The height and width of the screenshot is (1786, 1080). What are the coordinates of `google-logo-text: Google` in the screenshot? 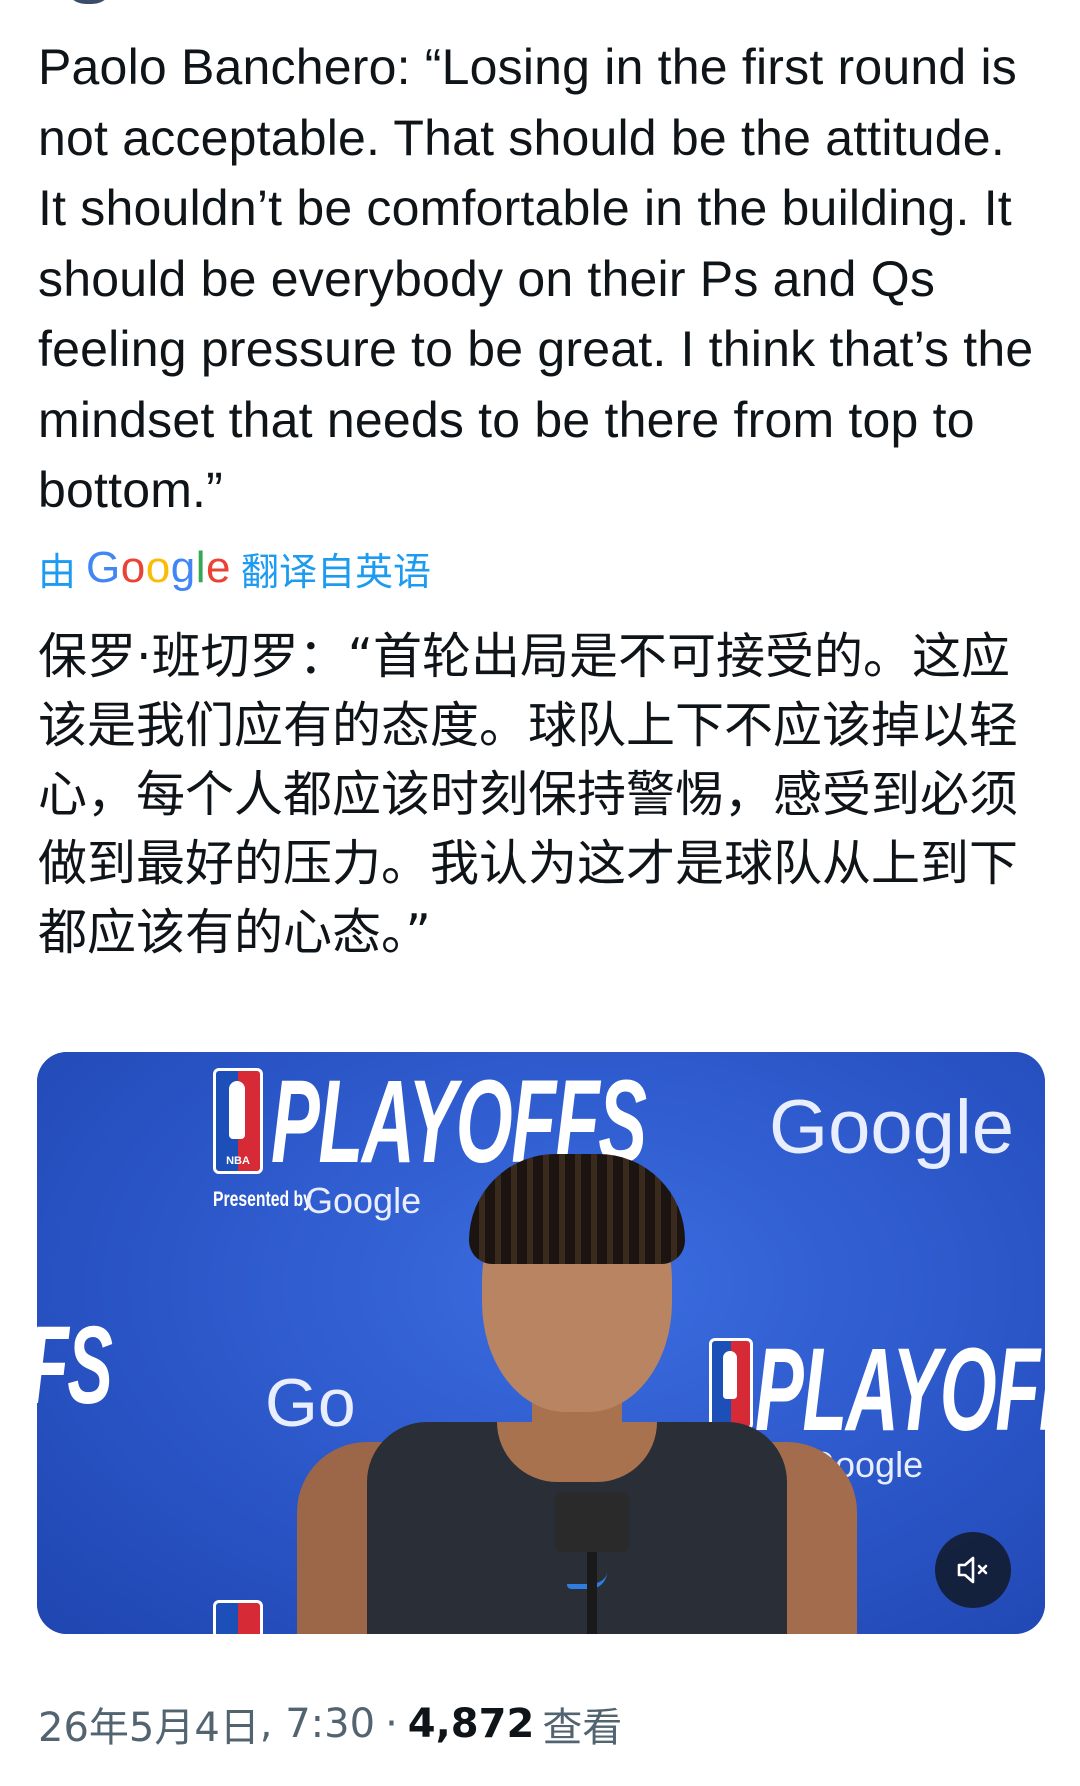 It's located at (158, 567).